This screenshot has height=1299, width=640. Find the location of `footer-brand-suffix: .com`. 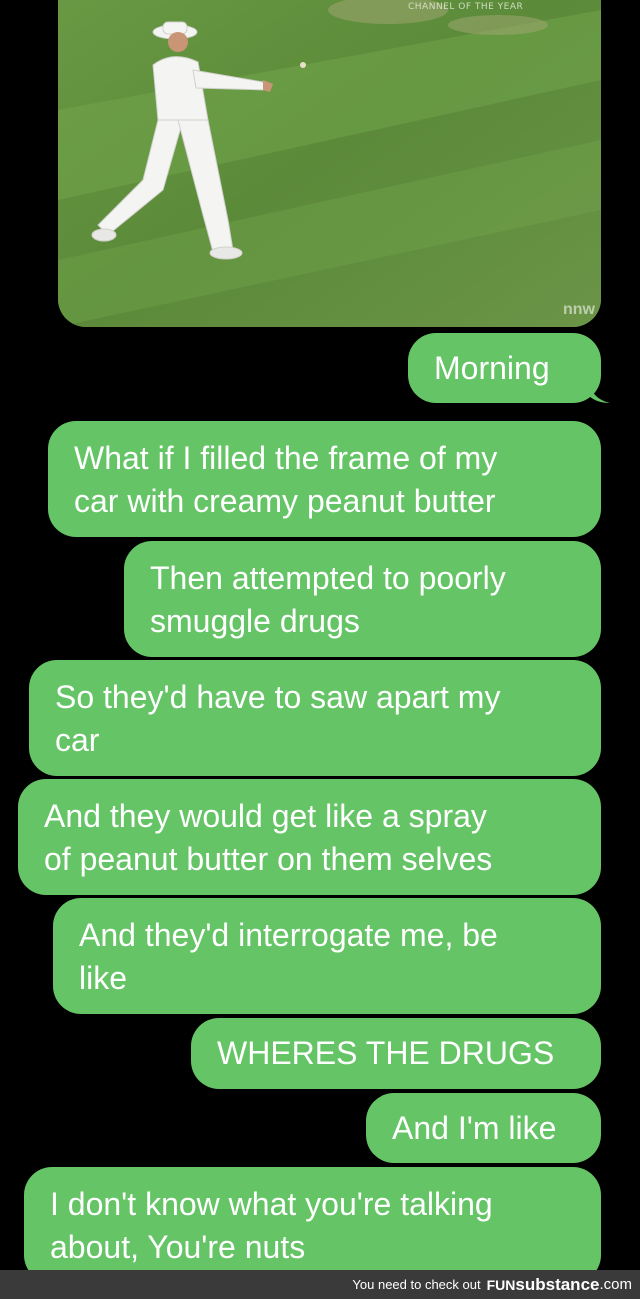

footer-brand-suffix: .com is located at coordinates (615, 1284).